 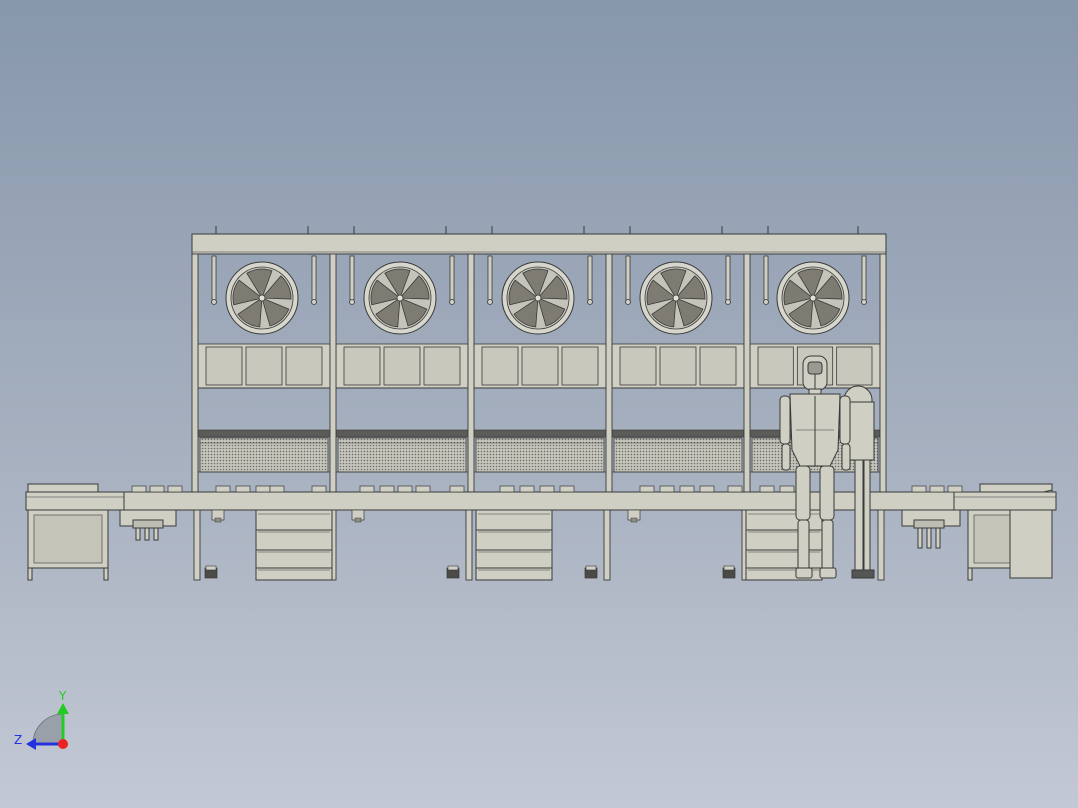 I want to click on drawer-cabinets, so click(x=539, y=545).